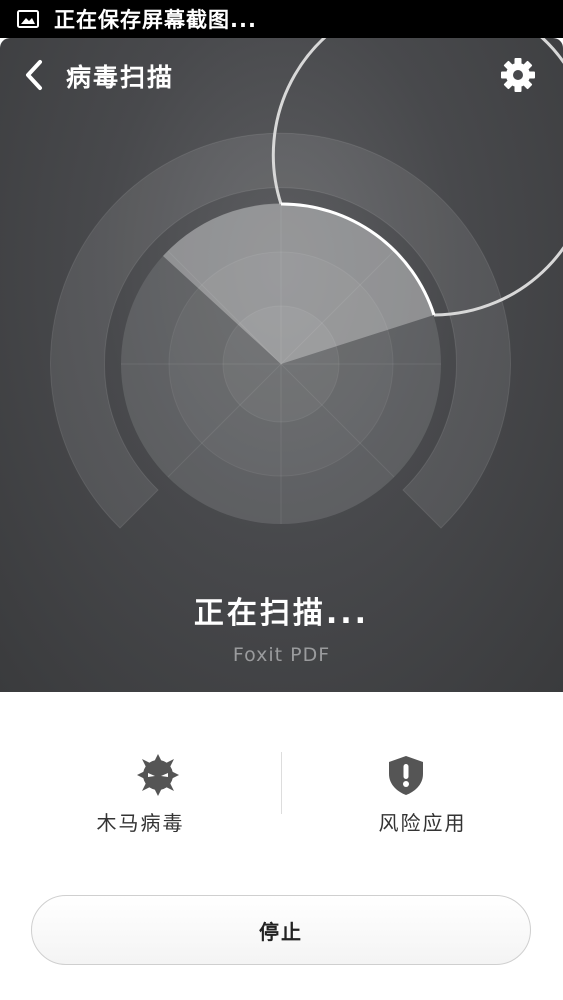 This screenshot has width=563, height=1000. Describe the element at coordinates (158, 775) in the screenshot. I see `virus-bug-icon` at that location.